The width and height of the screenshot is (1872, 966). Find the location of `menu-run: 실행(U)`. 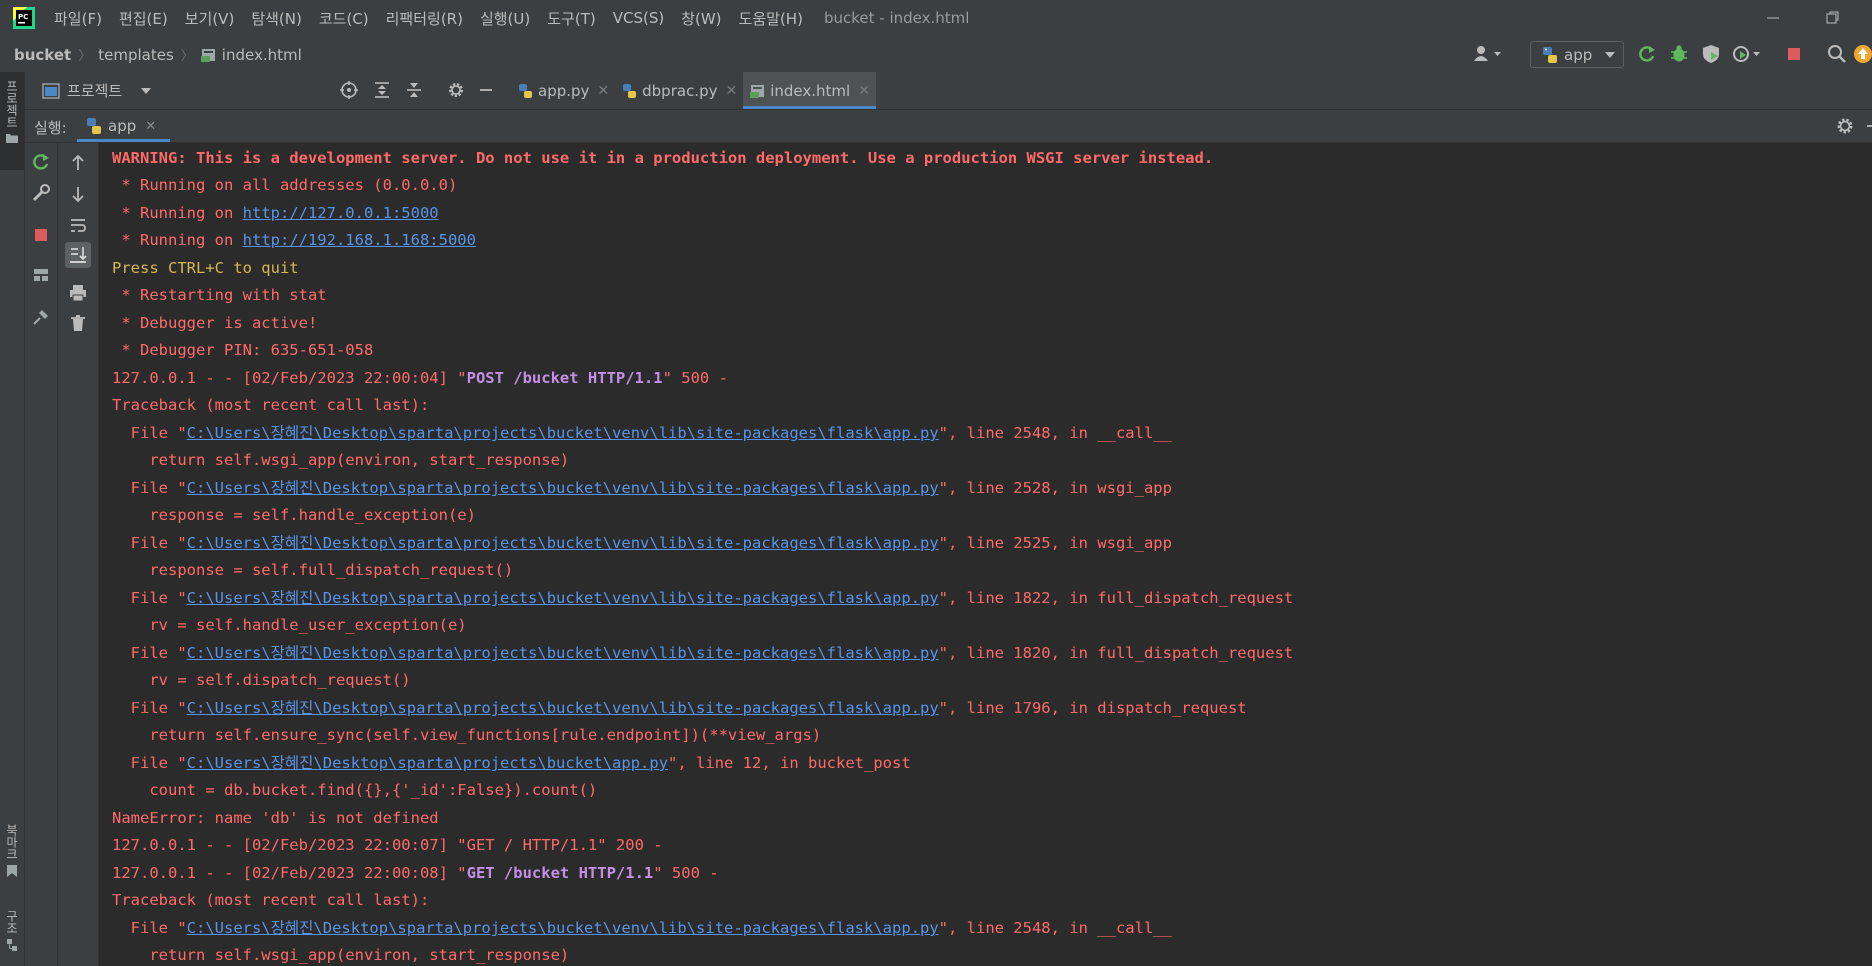

menu-run: 실행(U) is located at coordinates (505, 18).